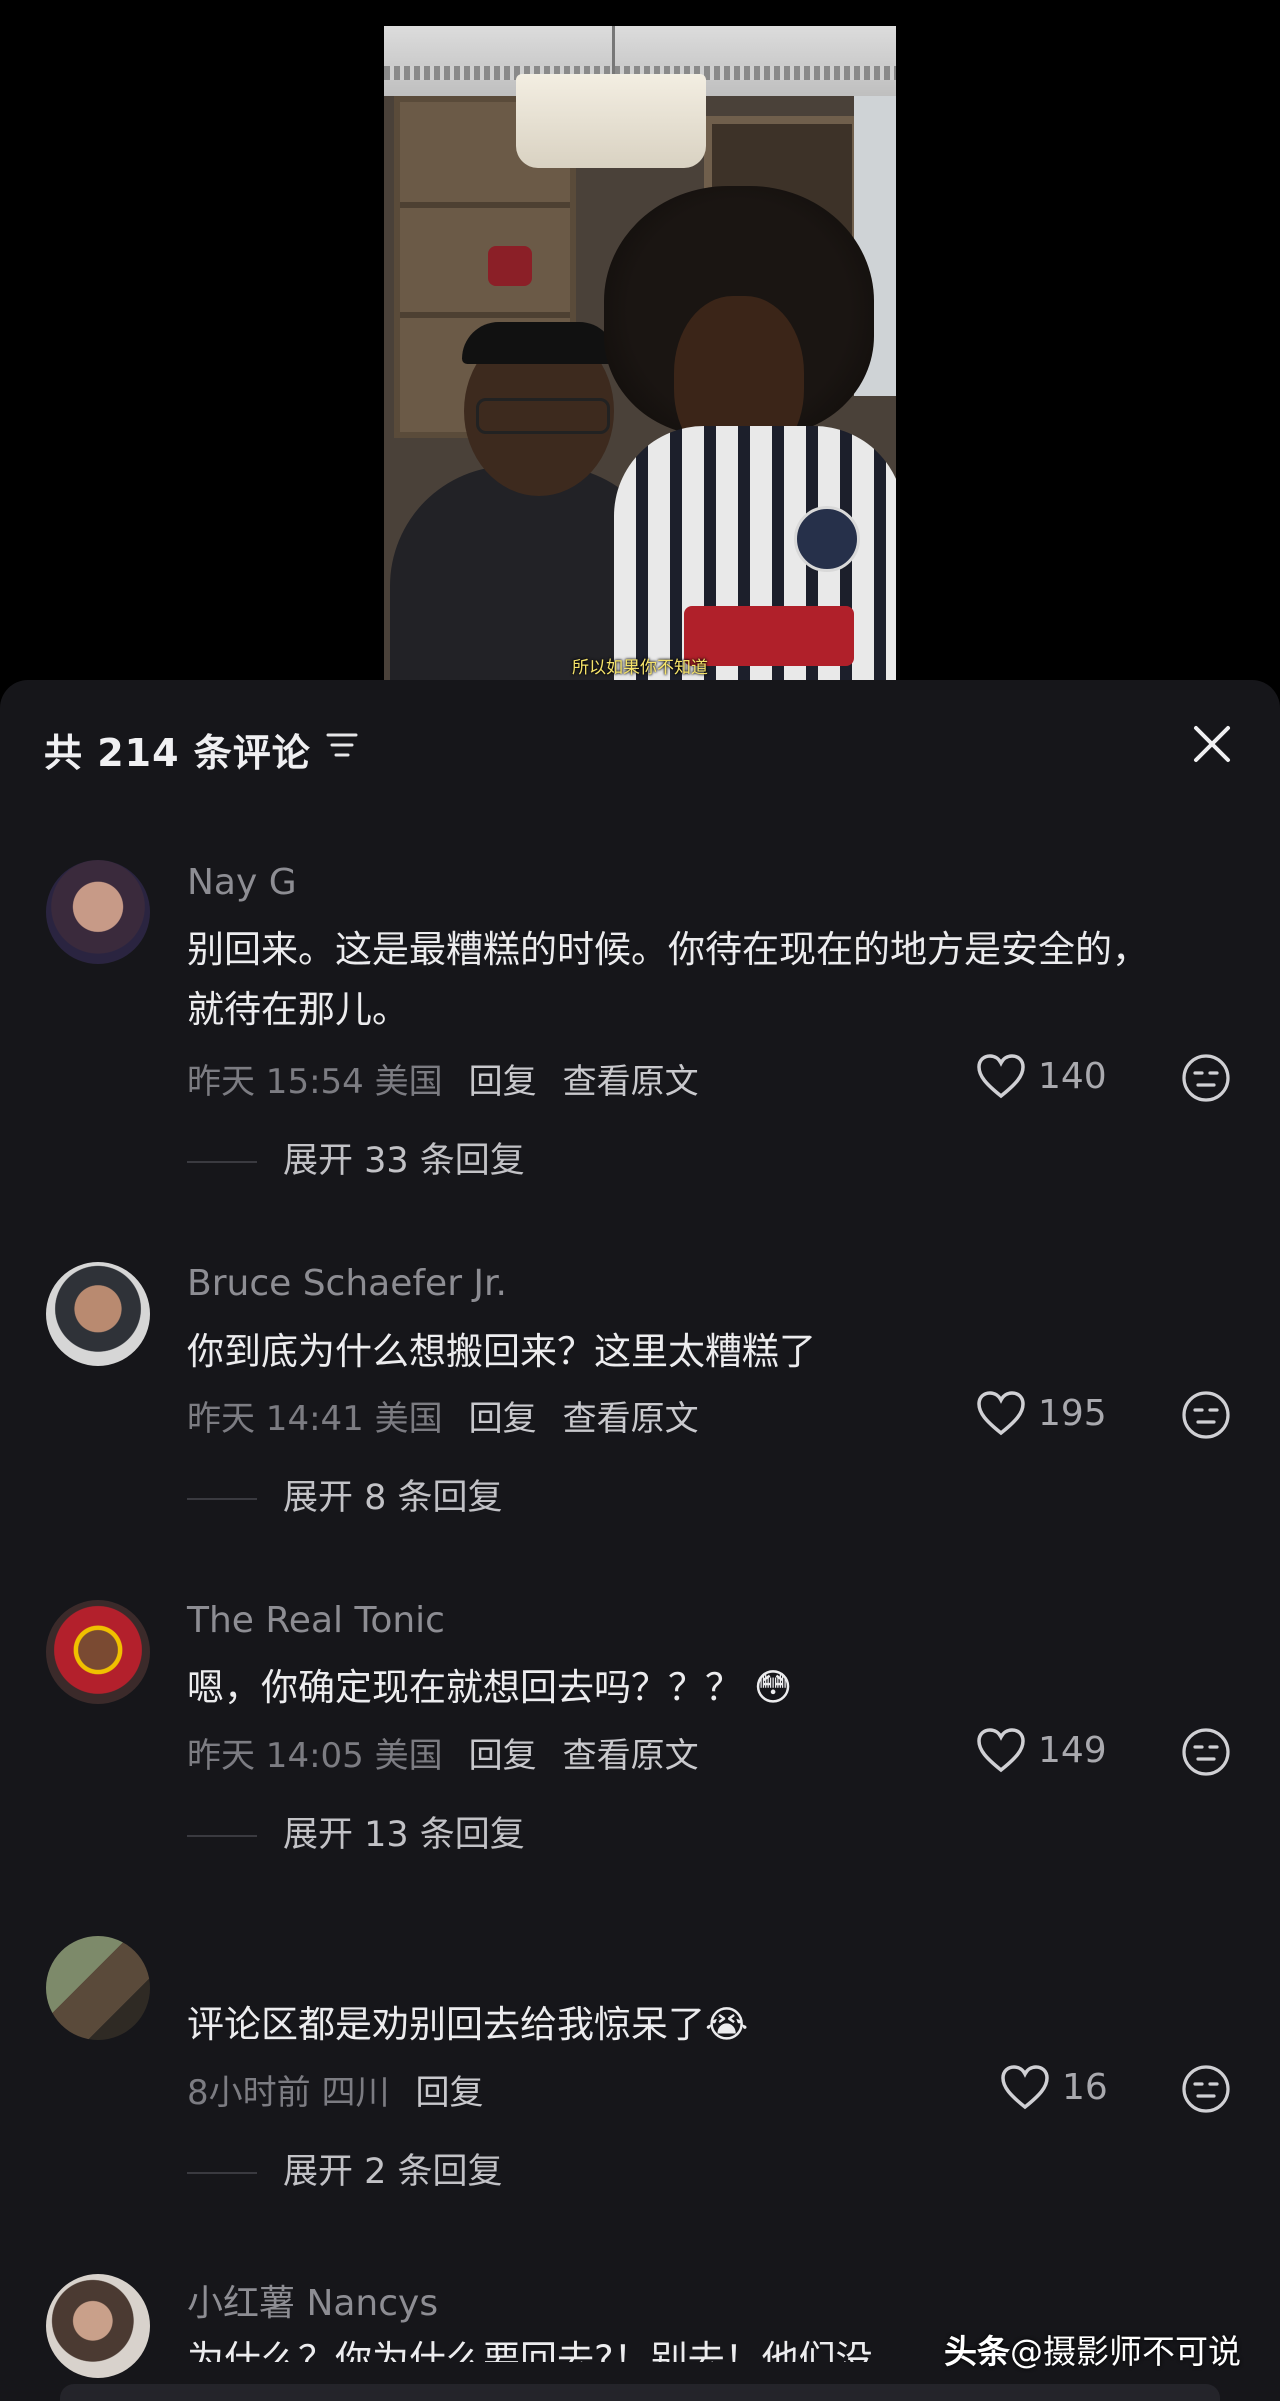  What do you see at coordinates (315, 1082) in the screenshot?
I see `comment-time: 昨天 15:54 美国` at bounding box center [315, 1082].